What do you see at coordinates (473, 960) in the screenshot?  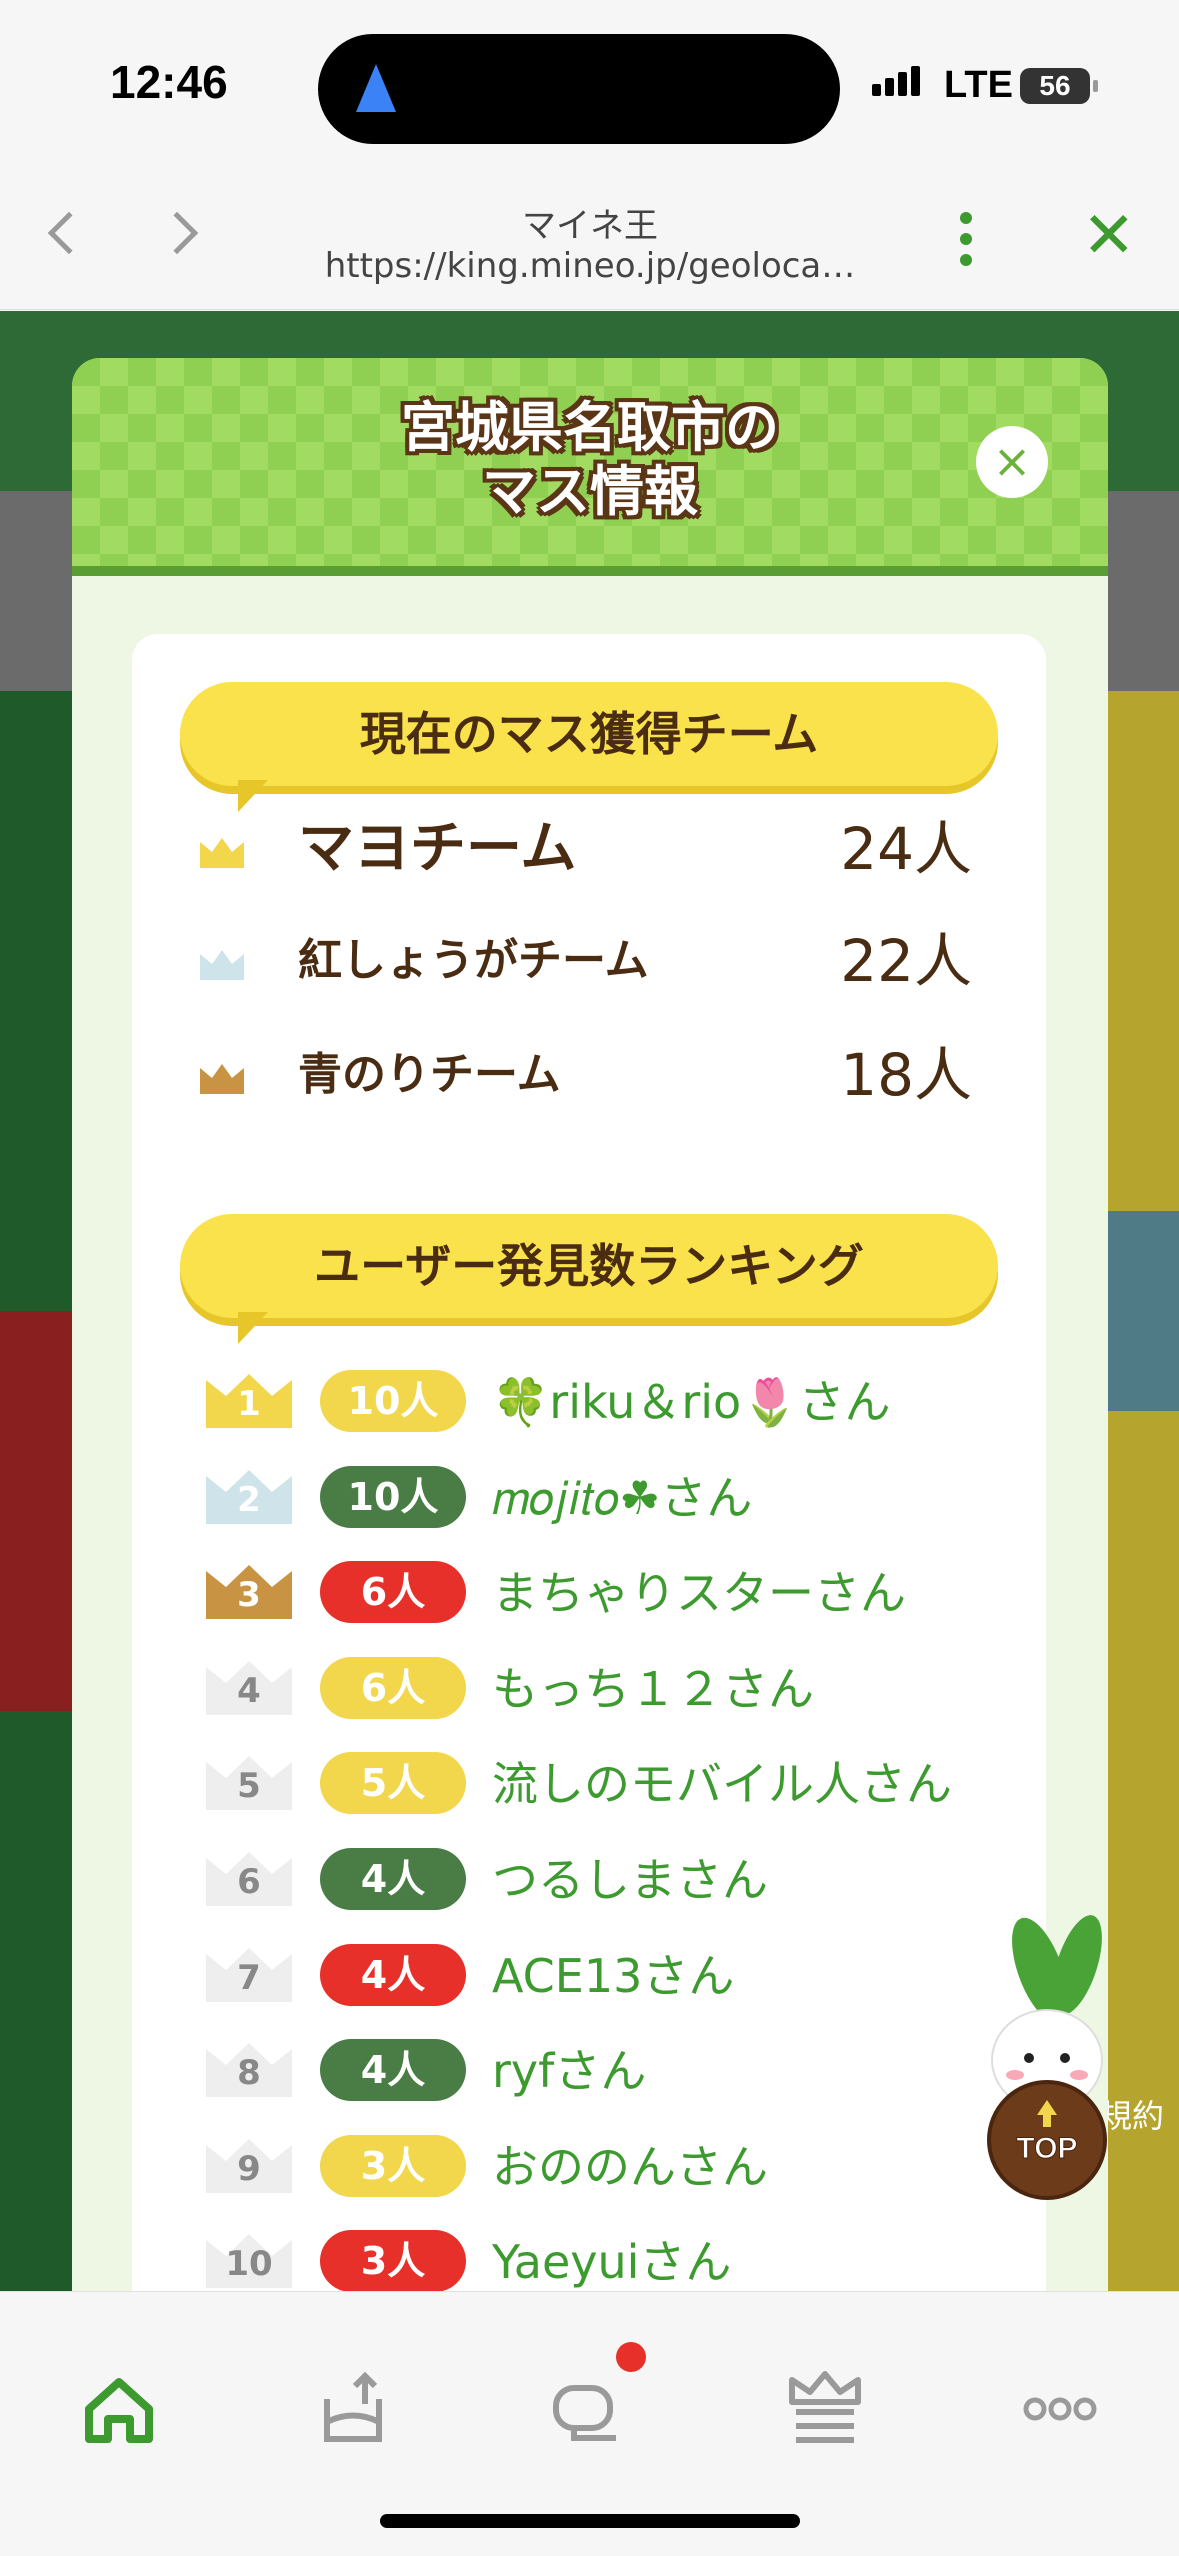 I see `team-name: 紅しょうがチーム` at bounding box center [473, 960].